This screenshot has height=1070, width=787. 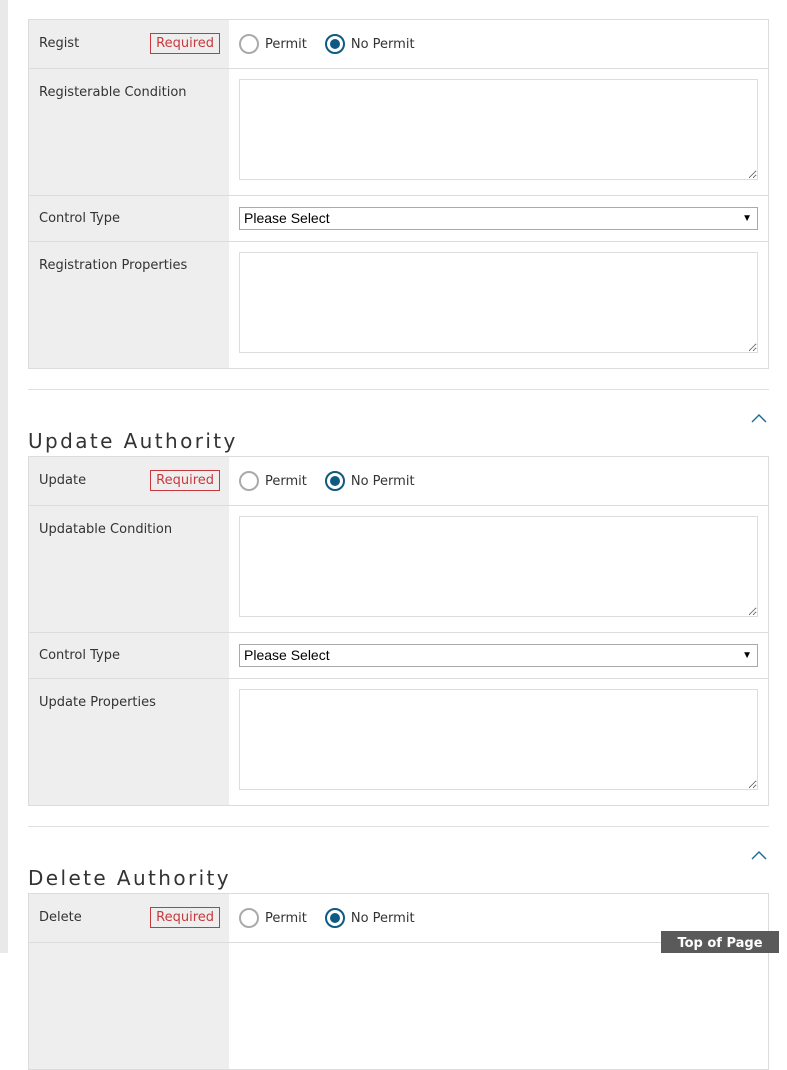 What do you see at coordinates (129, 305) in the screenshot?
I see `registration-properties-label-cell: Registration Properties` at bounding box center [129, 305].